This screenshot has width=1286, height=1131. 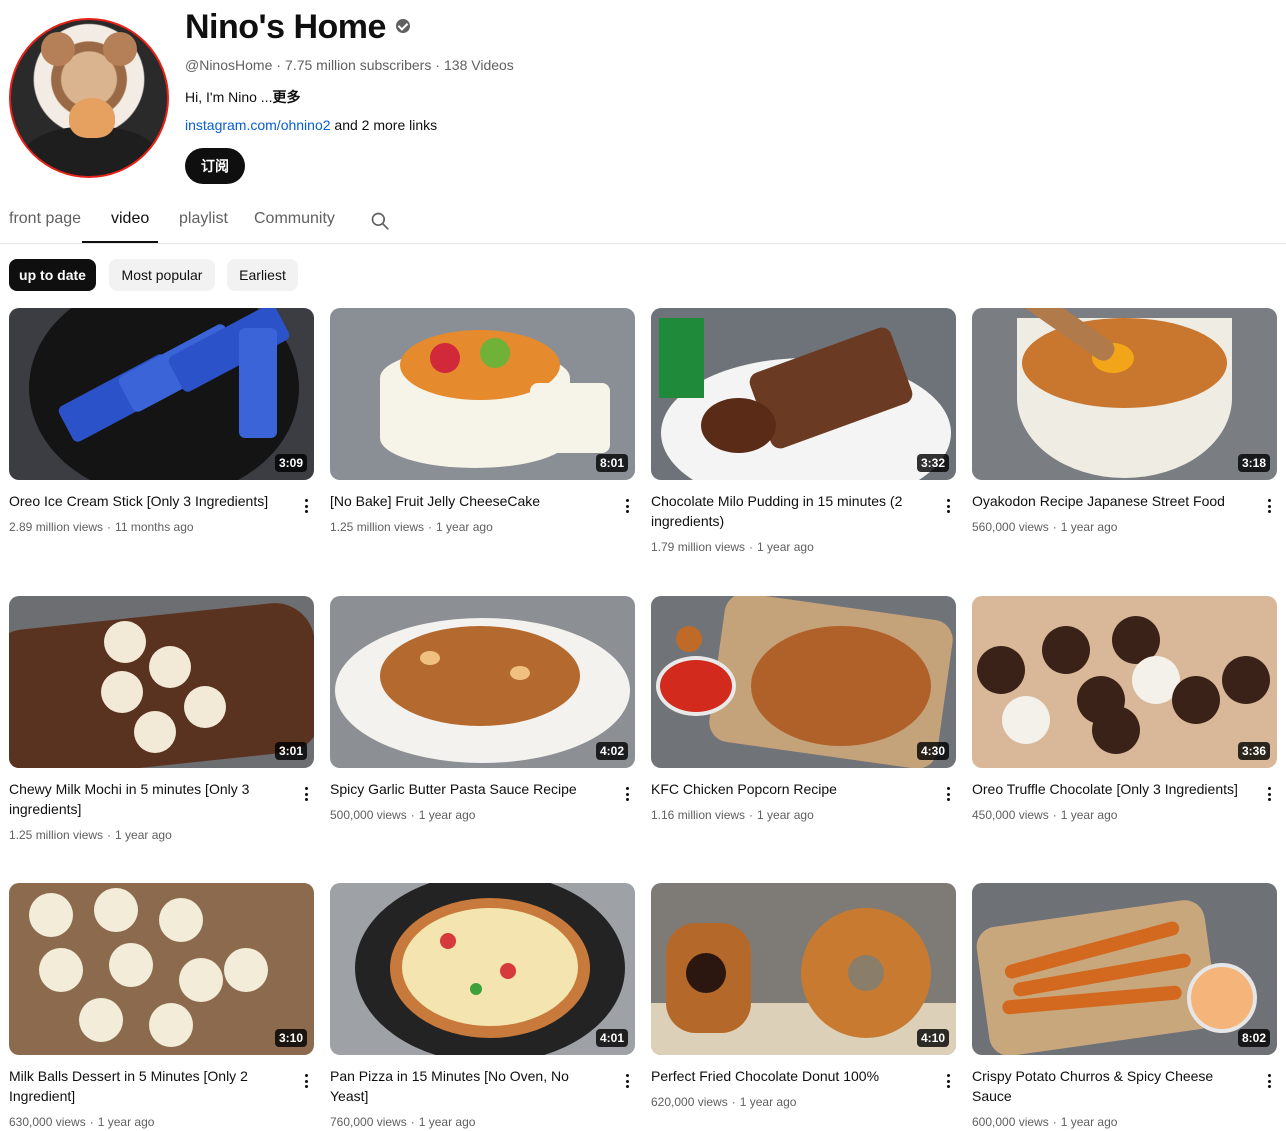 What do you see at coordinates (242, 97) in the screenshot?
I see `channel-description: Hi, I'm Nino ...更多` at bounding box center [242, 97].